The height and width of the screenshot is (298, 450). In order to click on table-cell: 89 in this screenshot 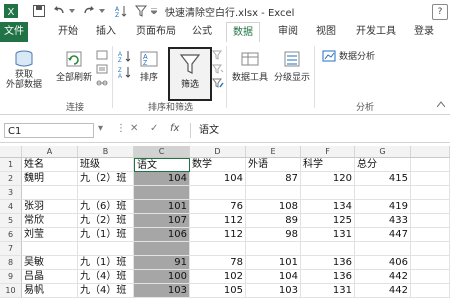, I will do `click(273, 221)`.